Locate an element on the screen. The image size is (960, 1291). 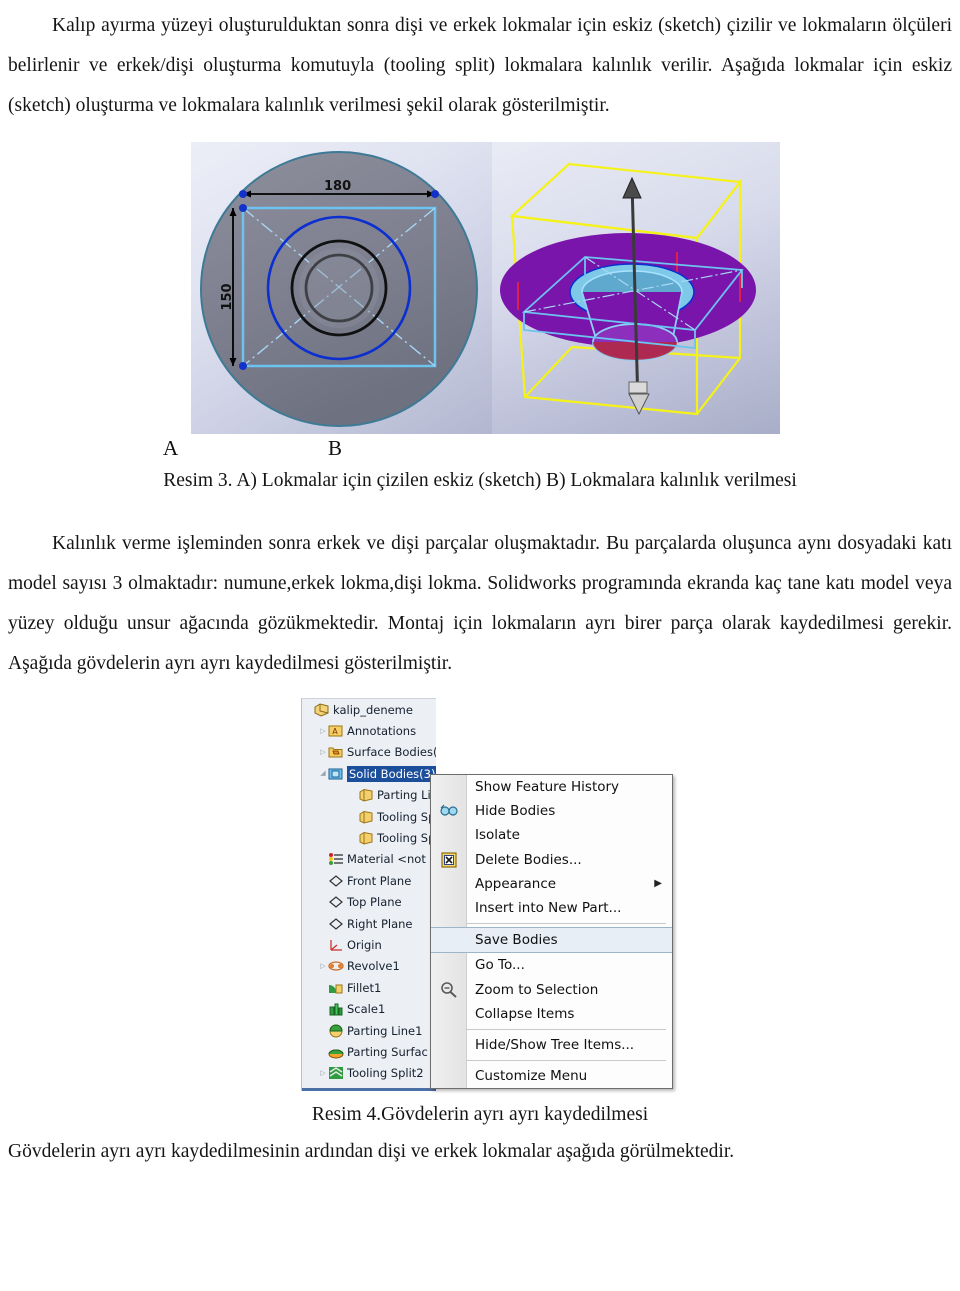
tree-item-label: Right Plane is located at coordinates (380, 923).